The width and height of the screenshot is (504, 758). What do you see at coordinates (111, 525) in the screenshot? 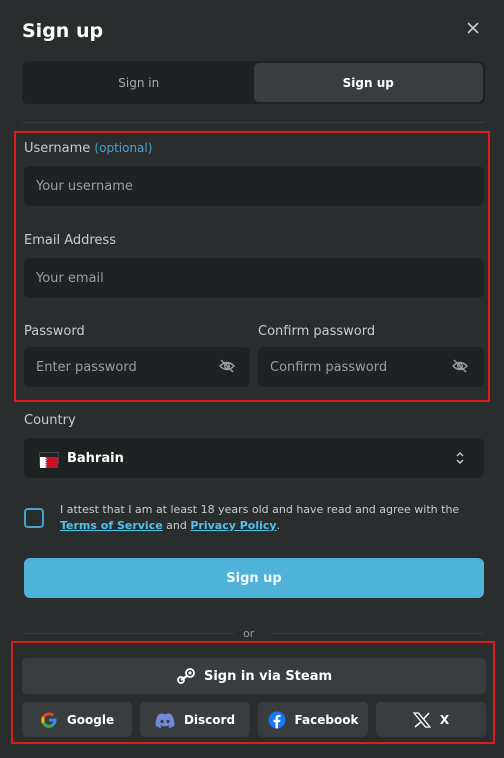
I see `terms-of-service-link: Terms of Service` at bounding box center [111, 525].